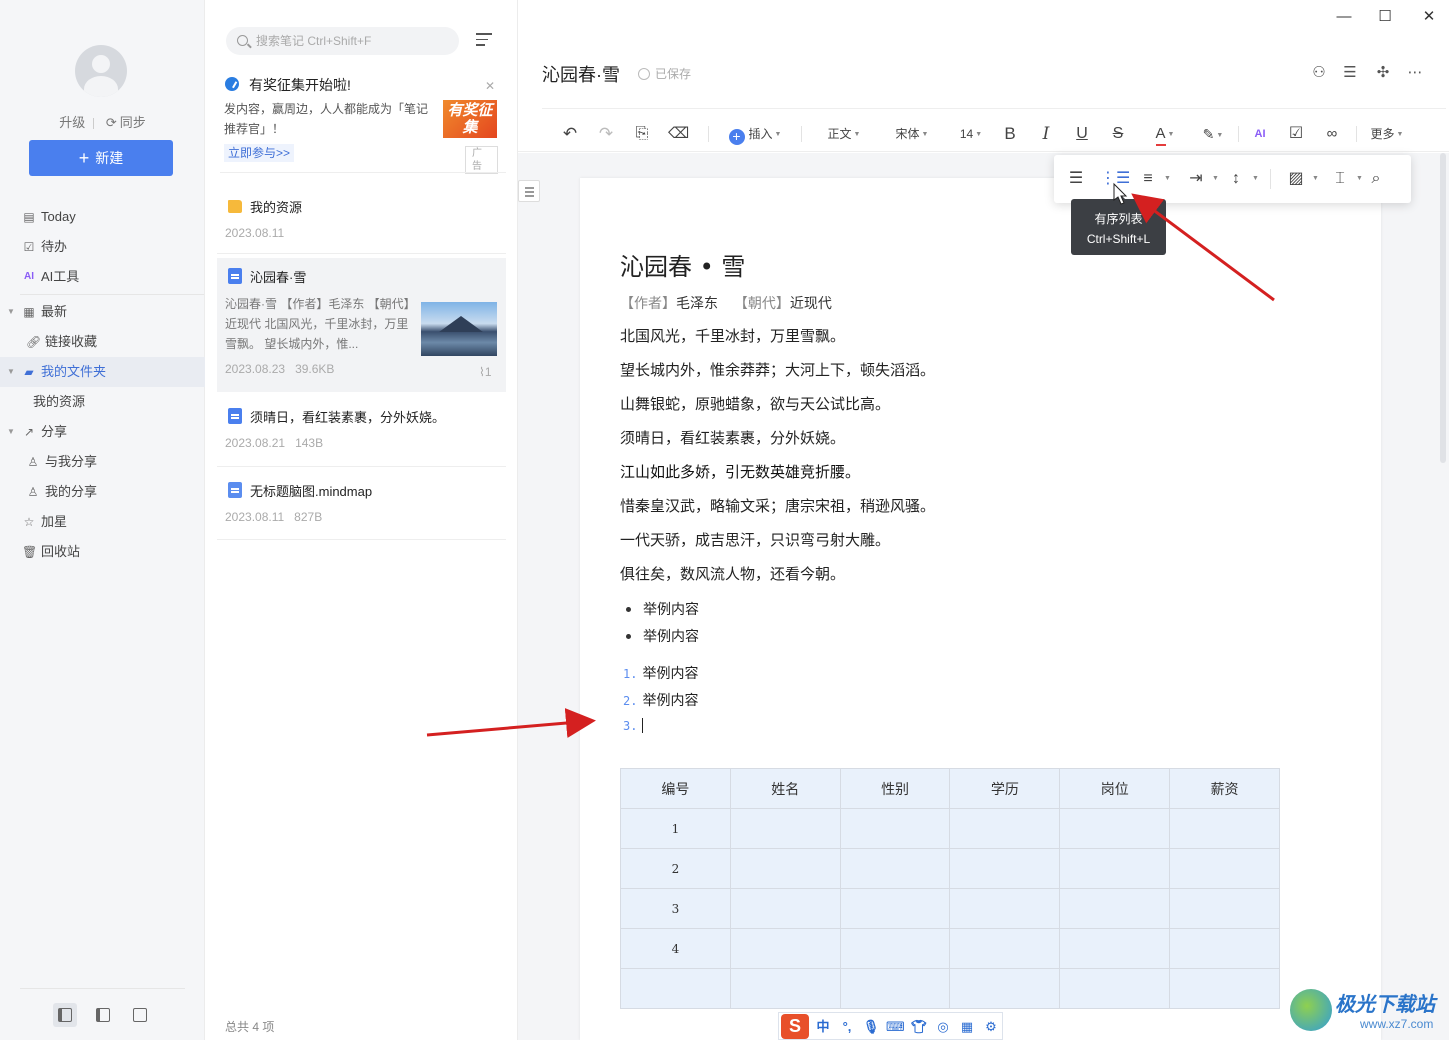 This screenshot has width=1449, height=1040. Describe the element at coordinates (1010, 134) in the screenshot. I see `bold-button: B` at that location.